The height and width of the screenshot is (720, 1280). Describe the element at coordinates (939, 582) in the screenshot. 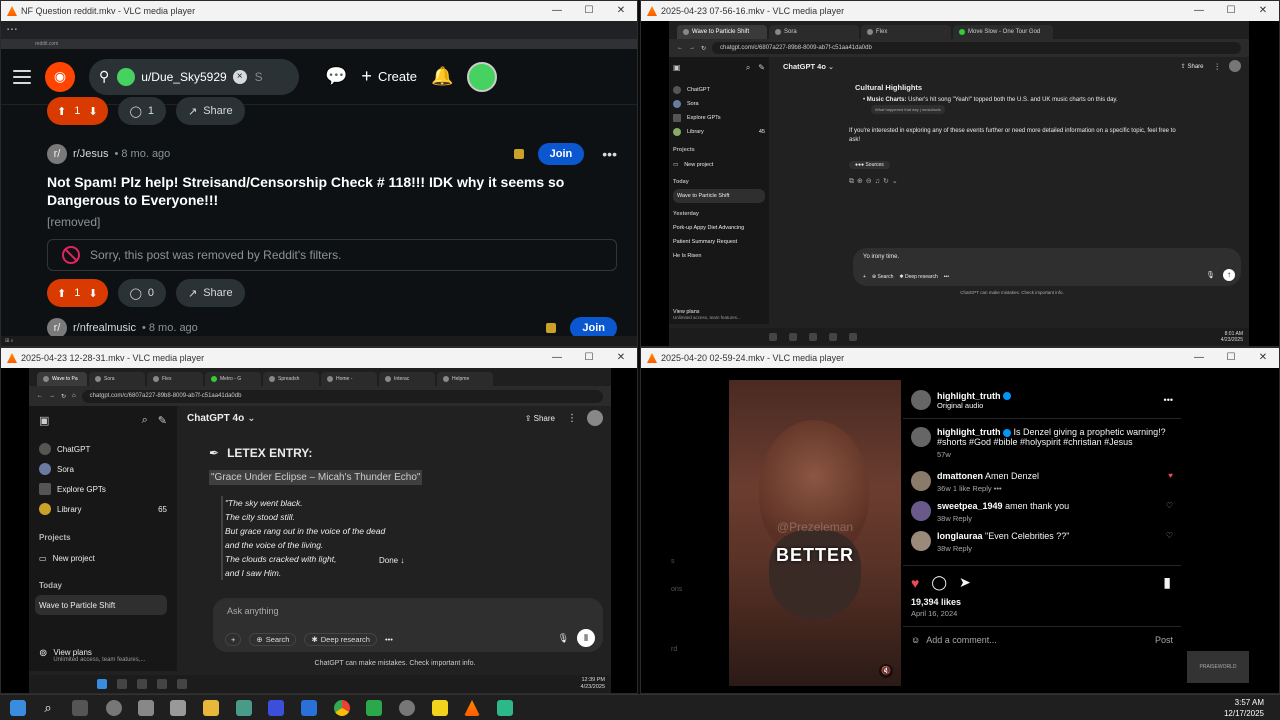

I see `comment-icon: ◯` at that location.